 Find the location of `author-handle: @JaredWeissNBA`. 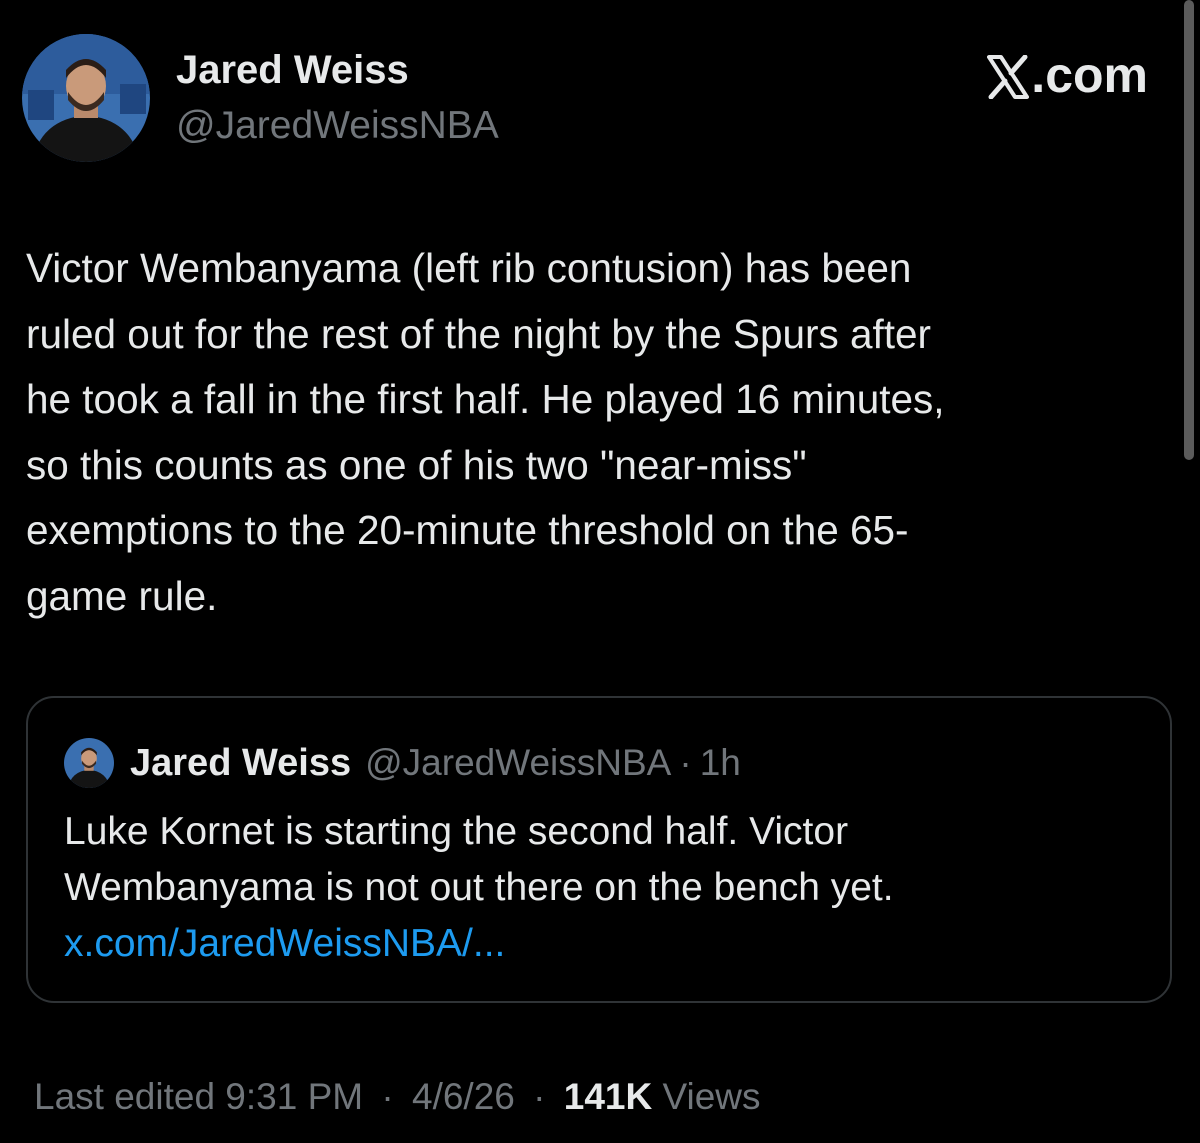

author-handle: @JaredWeissNBA is located at coordinates (337, 126).